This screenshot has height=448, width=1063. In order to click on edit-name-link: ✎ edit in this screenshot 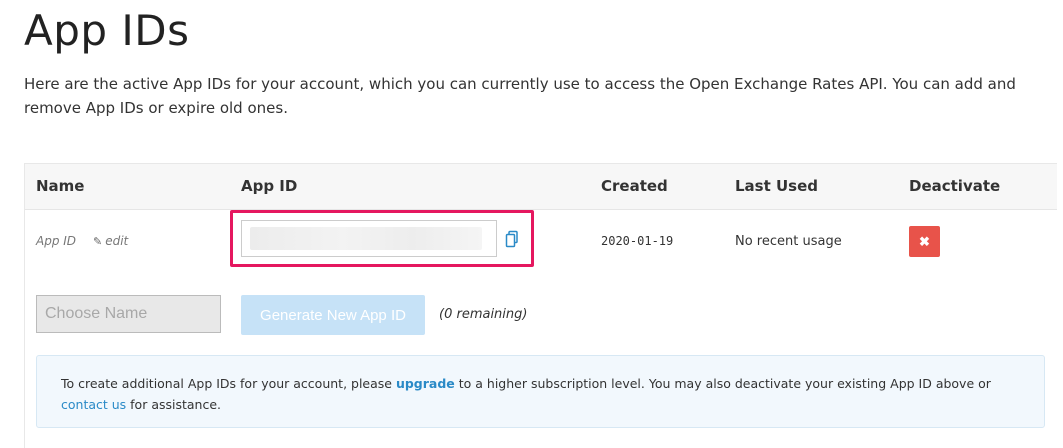, I will do `click(110, 241)`.